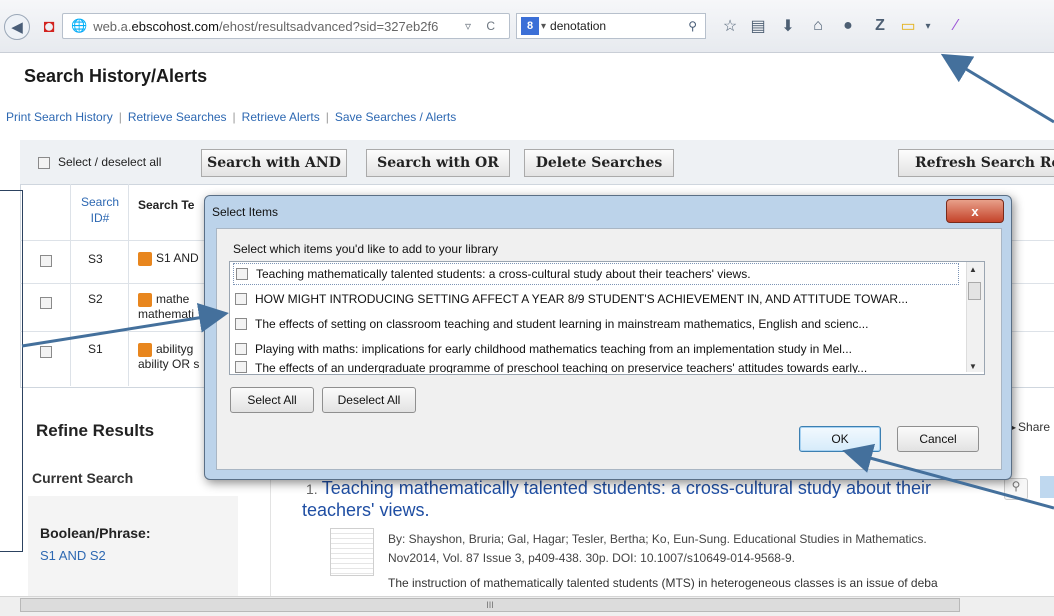 Image resolution: width=1054 pixels, height=616 pixels. Describe the element at coordinates (997, 88) in the screenshot. I see `arrow-to-folder-icon` at that location.